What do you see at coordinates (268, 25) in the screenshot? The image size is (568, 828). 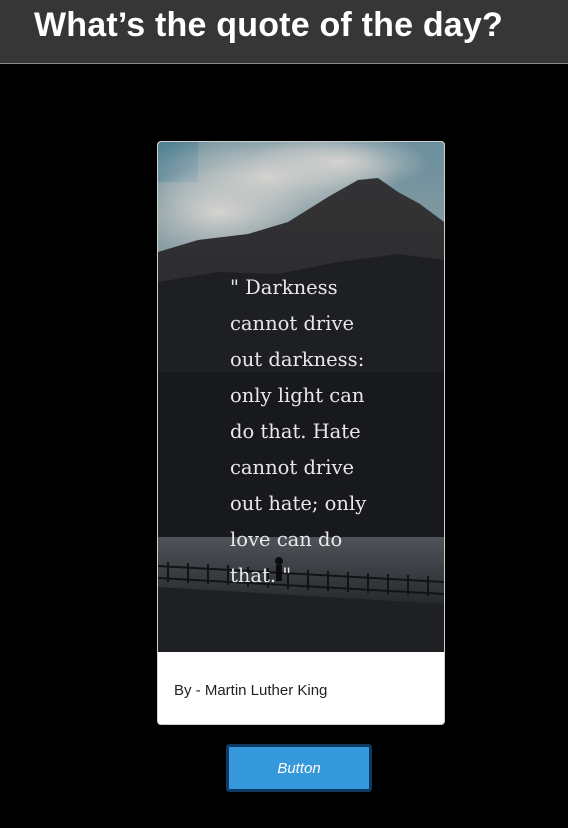 I see `page-title: What’s the quote of the day?` at bounding box center [268, 25].